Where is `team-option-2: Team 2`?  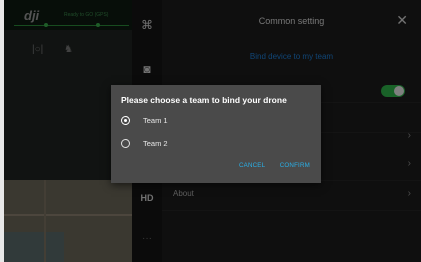
team-option-2: Team 2 is located at coordinates (196, 145).